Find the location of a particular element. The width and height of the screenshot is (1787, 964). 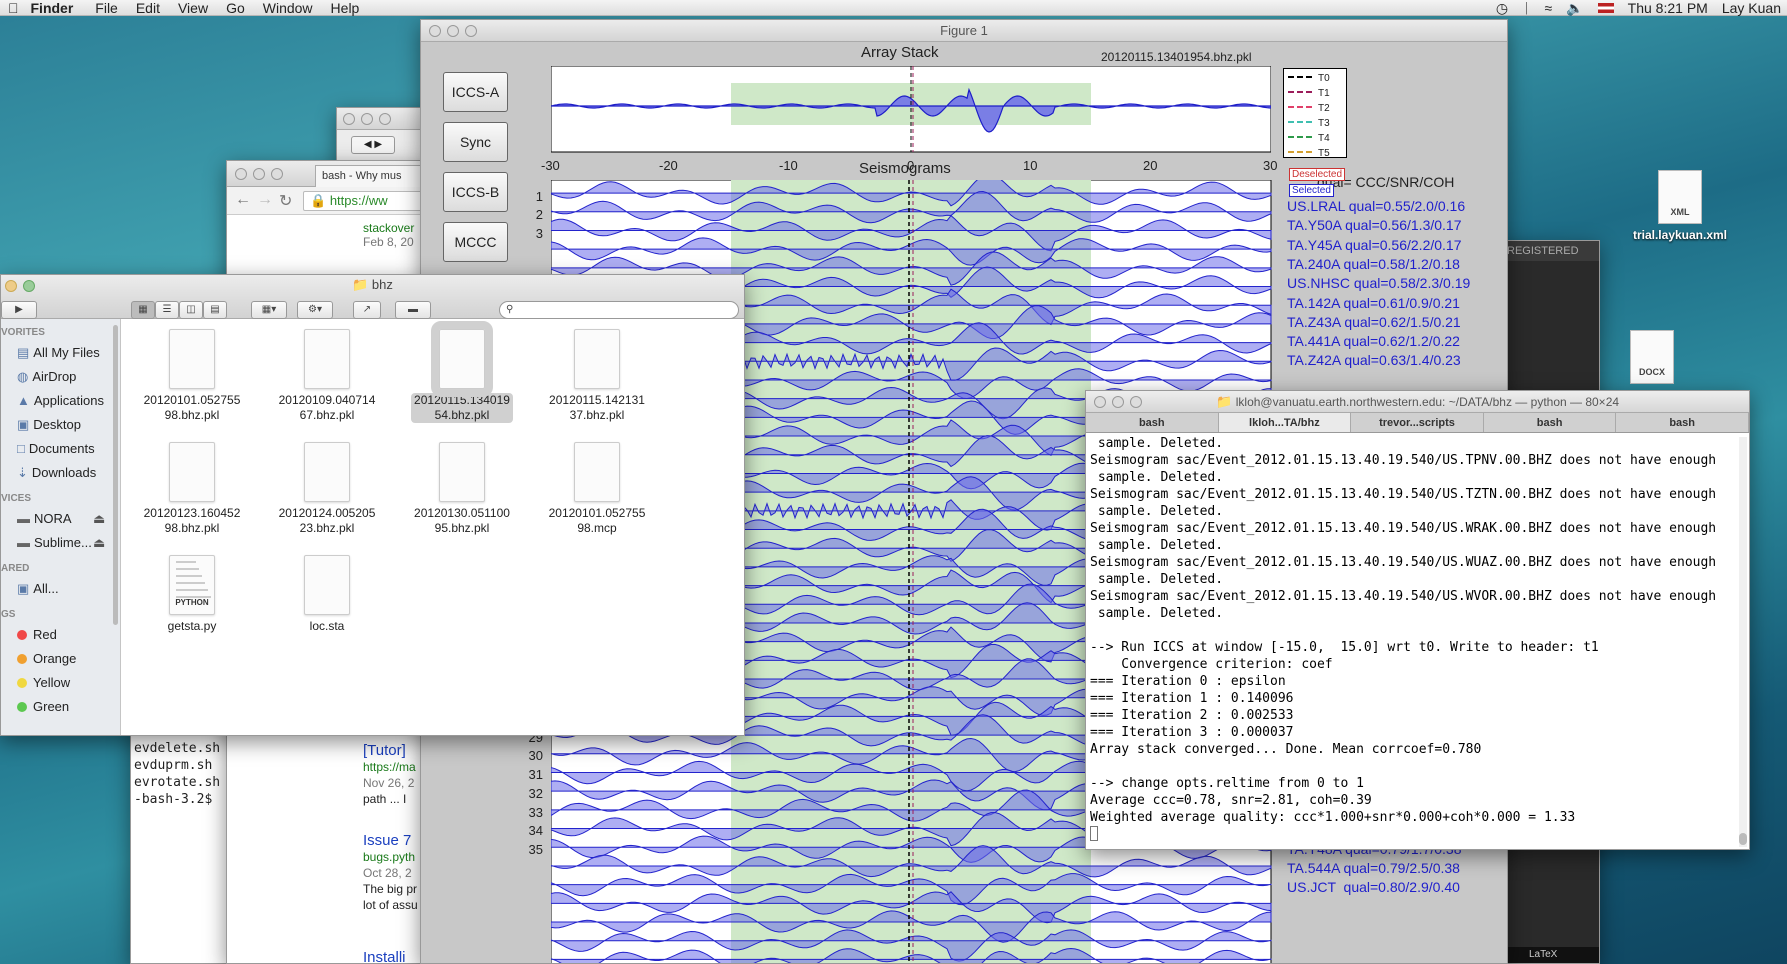

terminal-tab: trevor...scripts is located at coordinates (1417, 422).